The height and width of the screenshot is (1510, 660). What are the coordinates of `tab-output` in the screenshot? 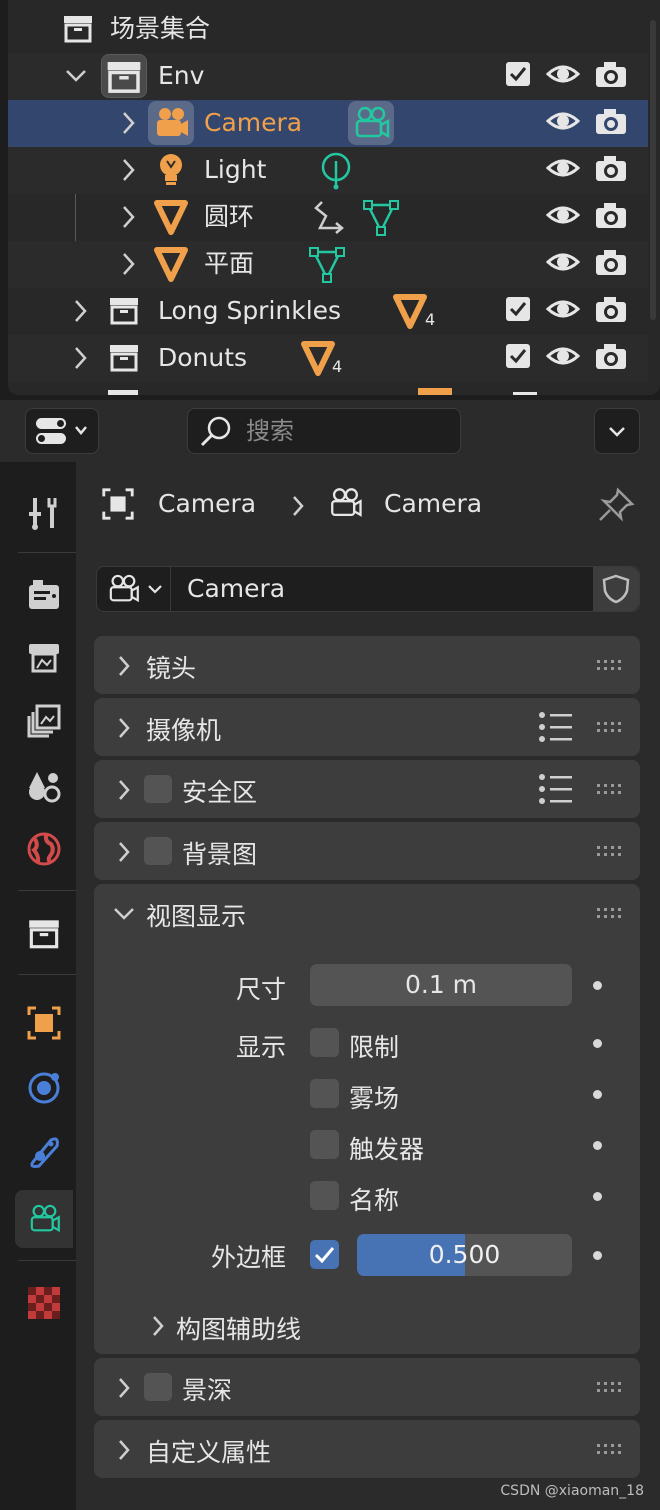 It's located at (44, 657).